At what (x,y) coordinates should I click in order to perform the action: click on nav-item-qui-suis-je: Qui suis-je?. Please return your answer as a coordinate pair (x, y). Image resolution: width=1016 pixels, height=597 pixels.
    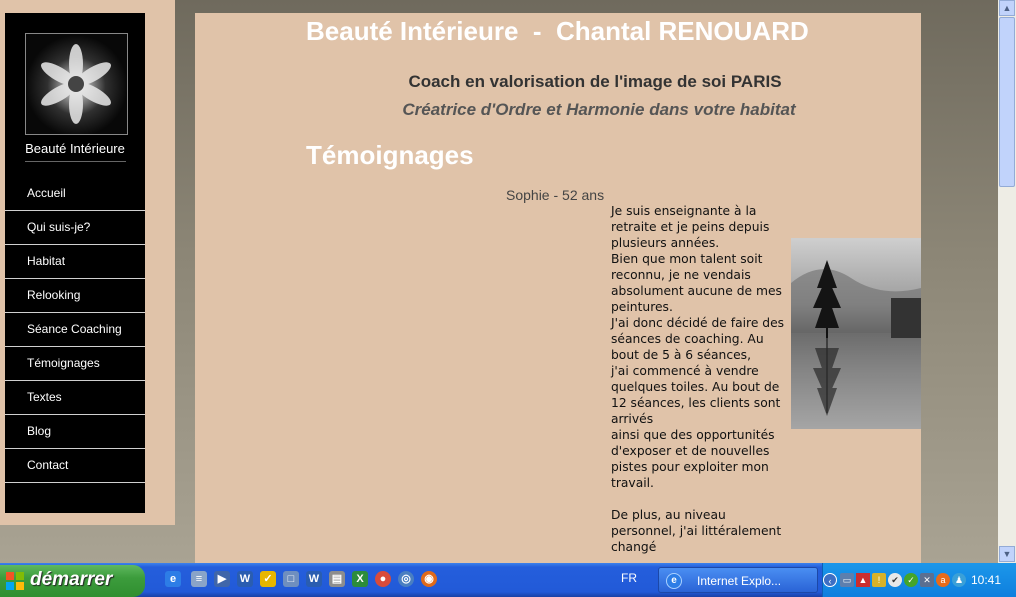
    Looking at the image, I should click on (75, 228).